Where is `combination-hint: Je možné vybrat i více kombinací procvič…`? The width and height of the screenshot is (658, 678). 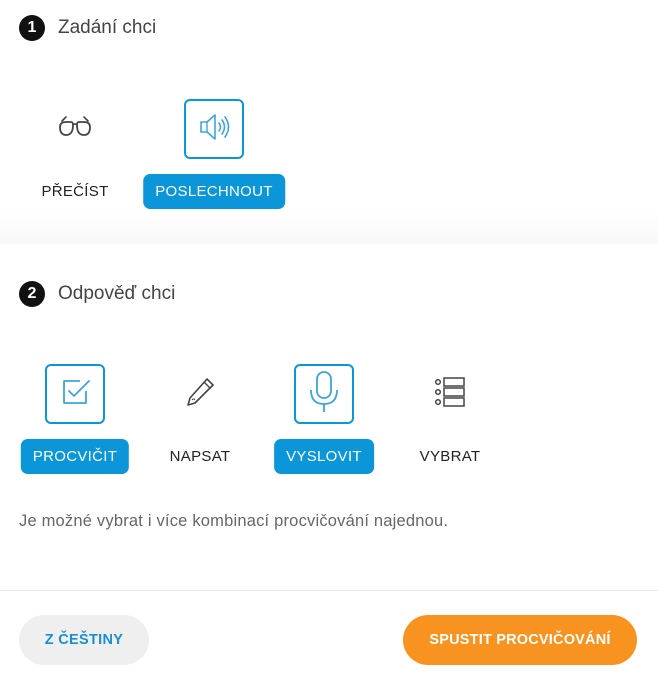 combination-hint: Je možné vybrat i více kombinací procvič… is located at coordinates (234, 521).